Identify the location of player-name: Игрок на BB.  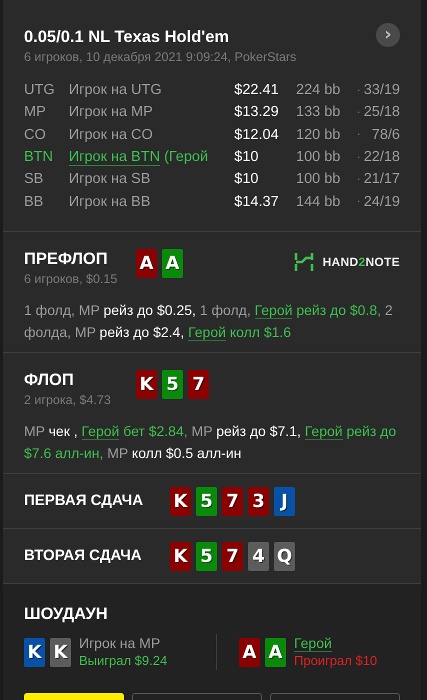
(109, 202).